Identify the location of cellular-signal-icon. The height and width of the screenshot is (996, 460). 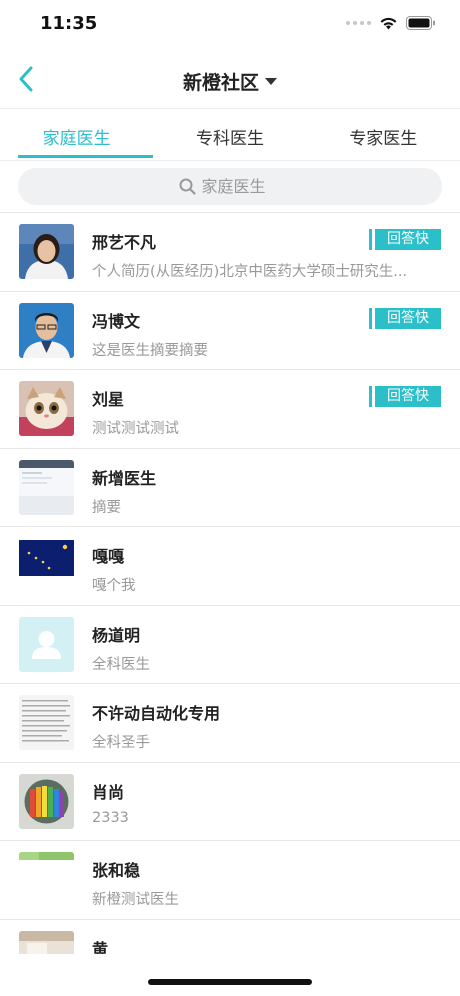
(358, 23).